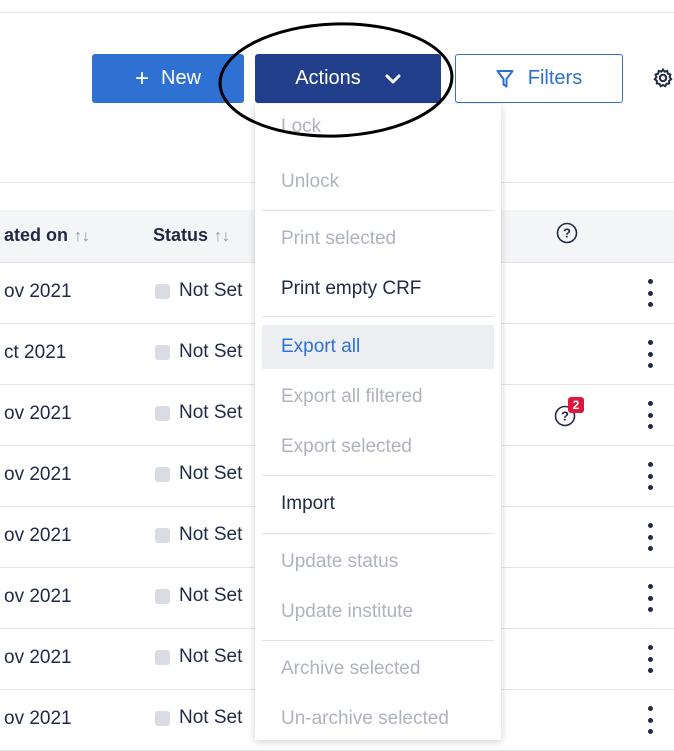 This screenshot has height=751, width=674. I want to click on menu-item-export-selected: Export selected, so click(378, 447).